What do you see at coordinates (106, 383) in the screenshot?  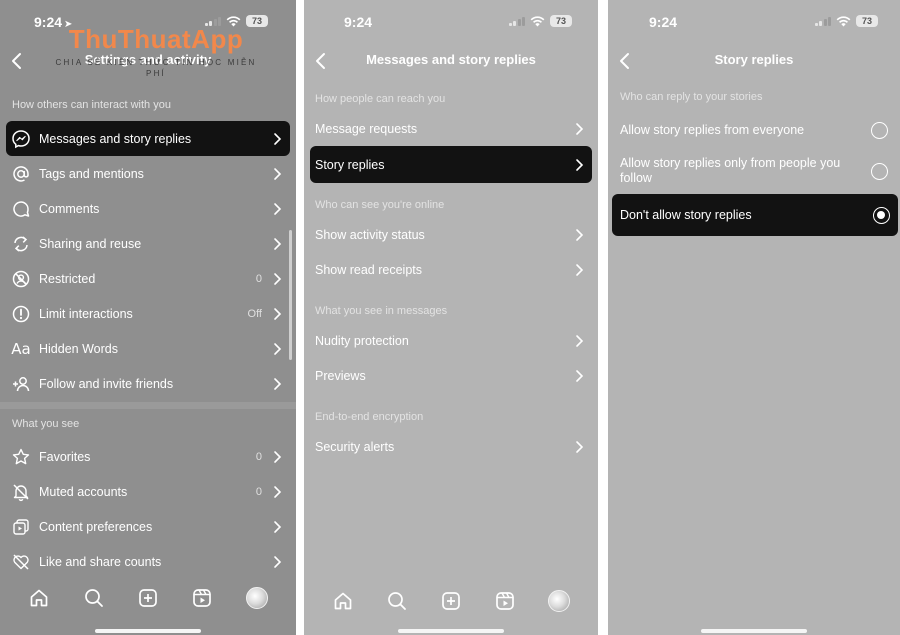 I see `menu-item-label: Follow and invite friends` at bounding box center [106, 383].